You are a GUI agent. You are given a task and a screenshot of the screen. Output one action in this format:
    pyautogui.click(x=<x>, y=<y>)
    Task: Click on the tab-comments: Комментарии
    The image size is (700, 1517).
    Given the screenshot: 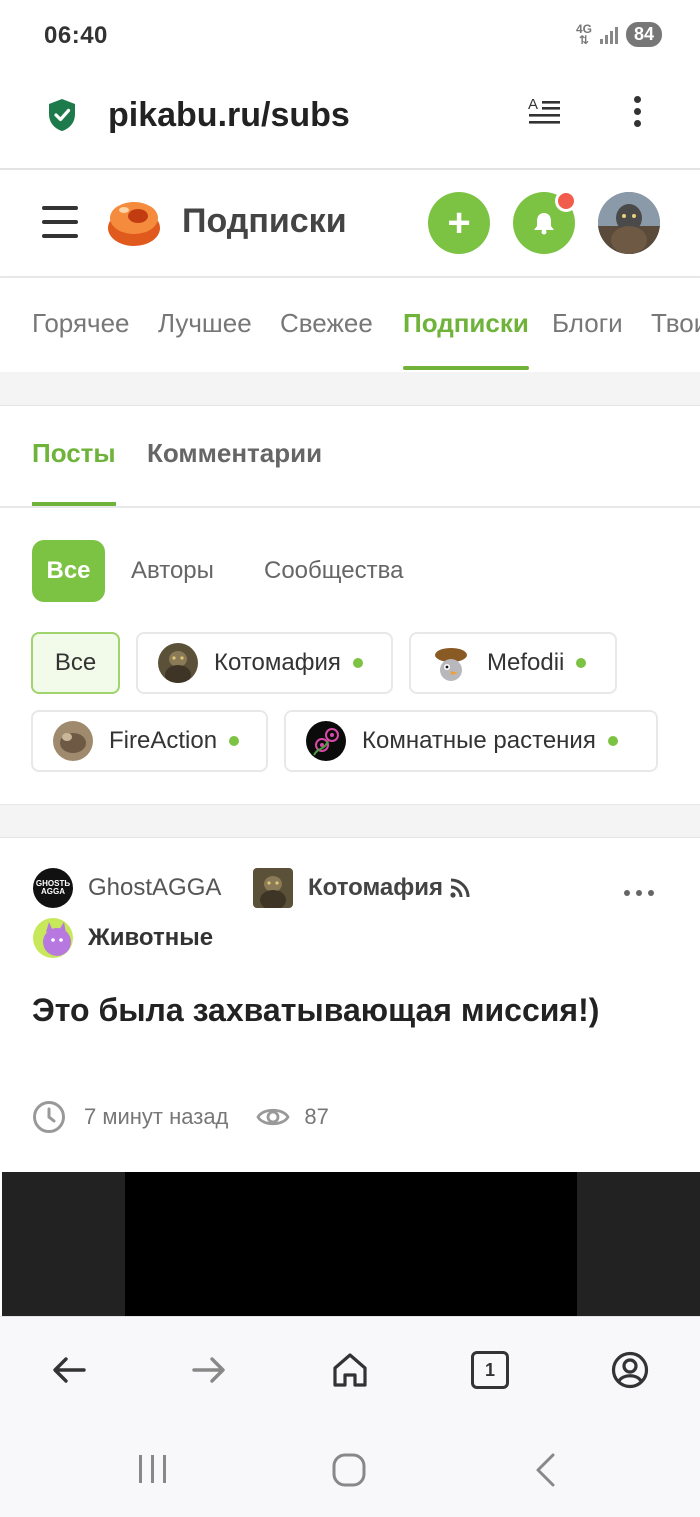 What is the action you would take?
    pyautogui.click(x=234, y=453)
    